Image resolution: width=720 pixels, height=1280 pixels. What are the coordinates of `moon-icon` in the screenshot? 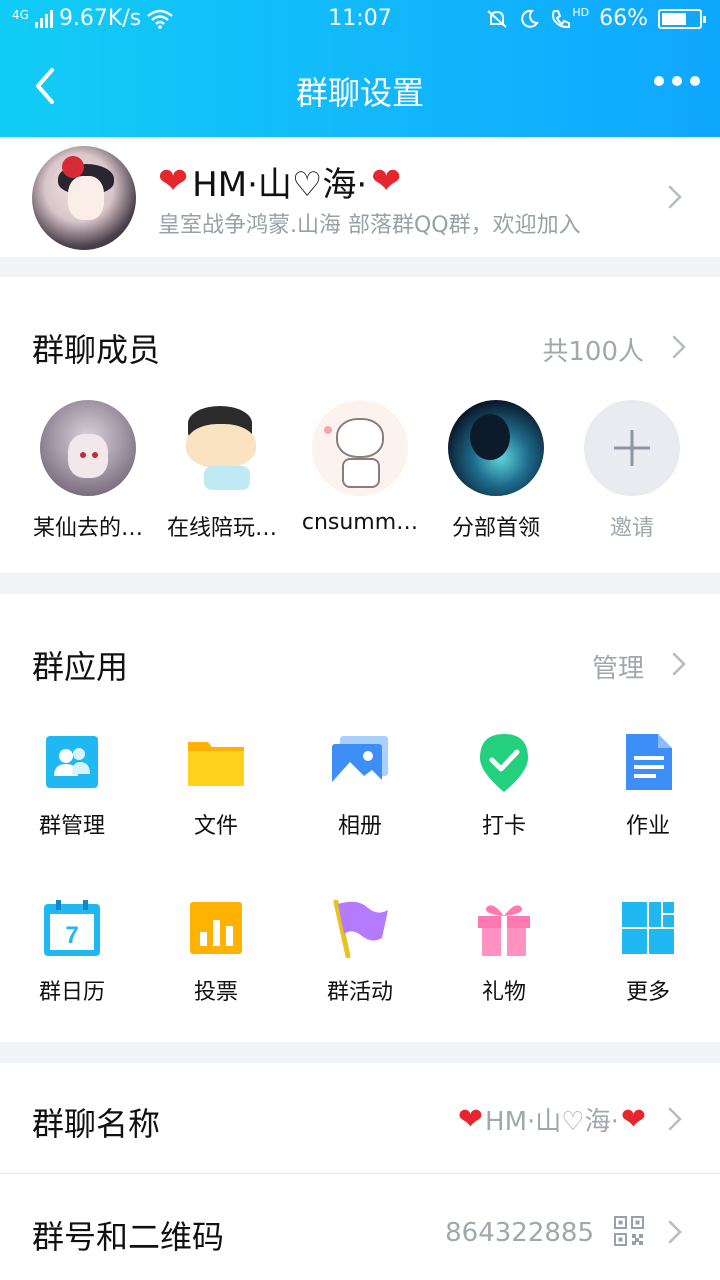 It's located at (530, 18).